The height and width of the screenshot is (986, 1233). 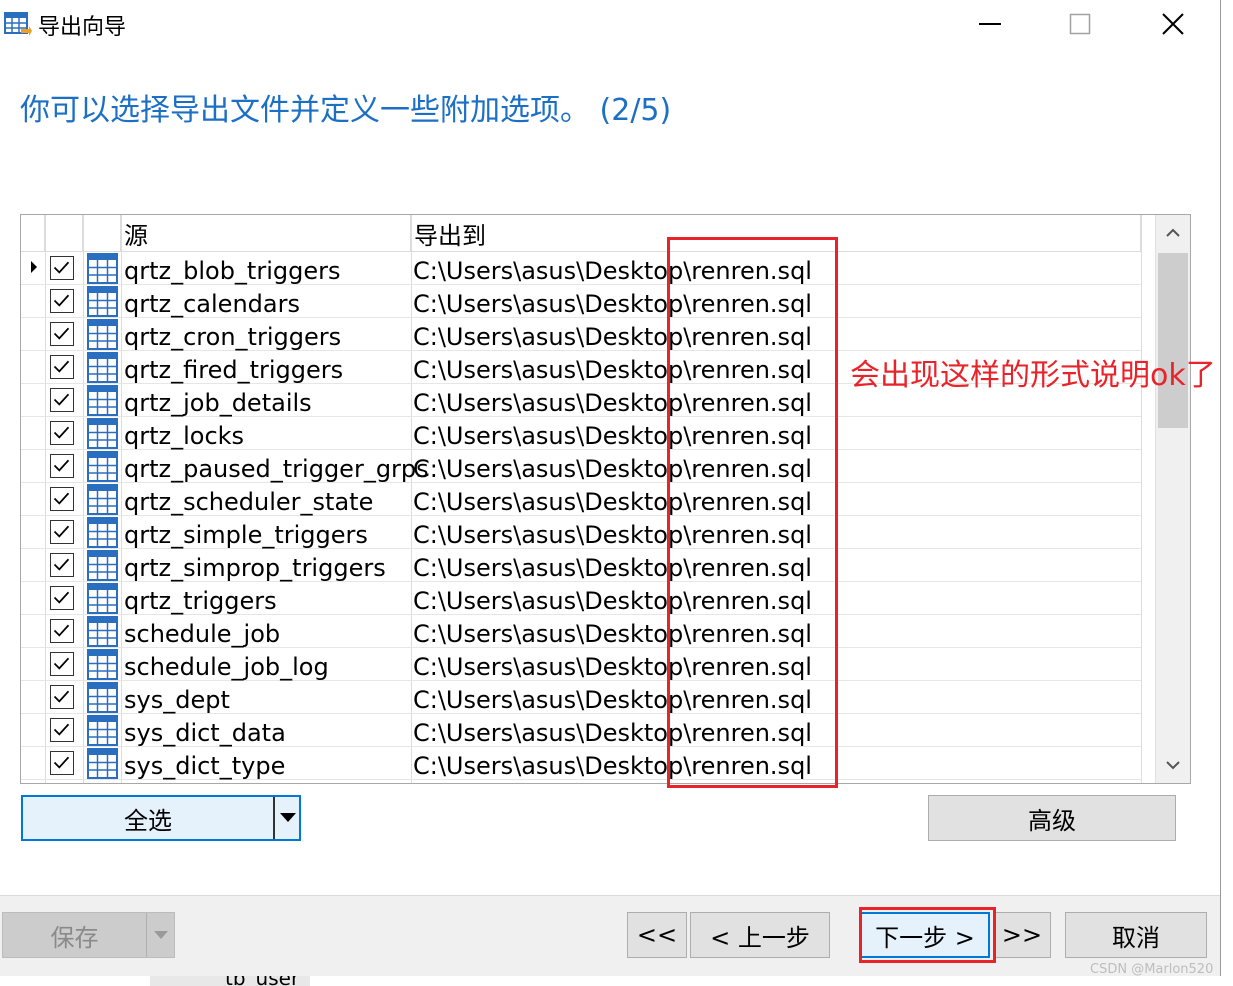 What do you see at coordinates (657, 935) in the screenshot?
I see `first-step-button: <<` at bounding box center [657, 935].